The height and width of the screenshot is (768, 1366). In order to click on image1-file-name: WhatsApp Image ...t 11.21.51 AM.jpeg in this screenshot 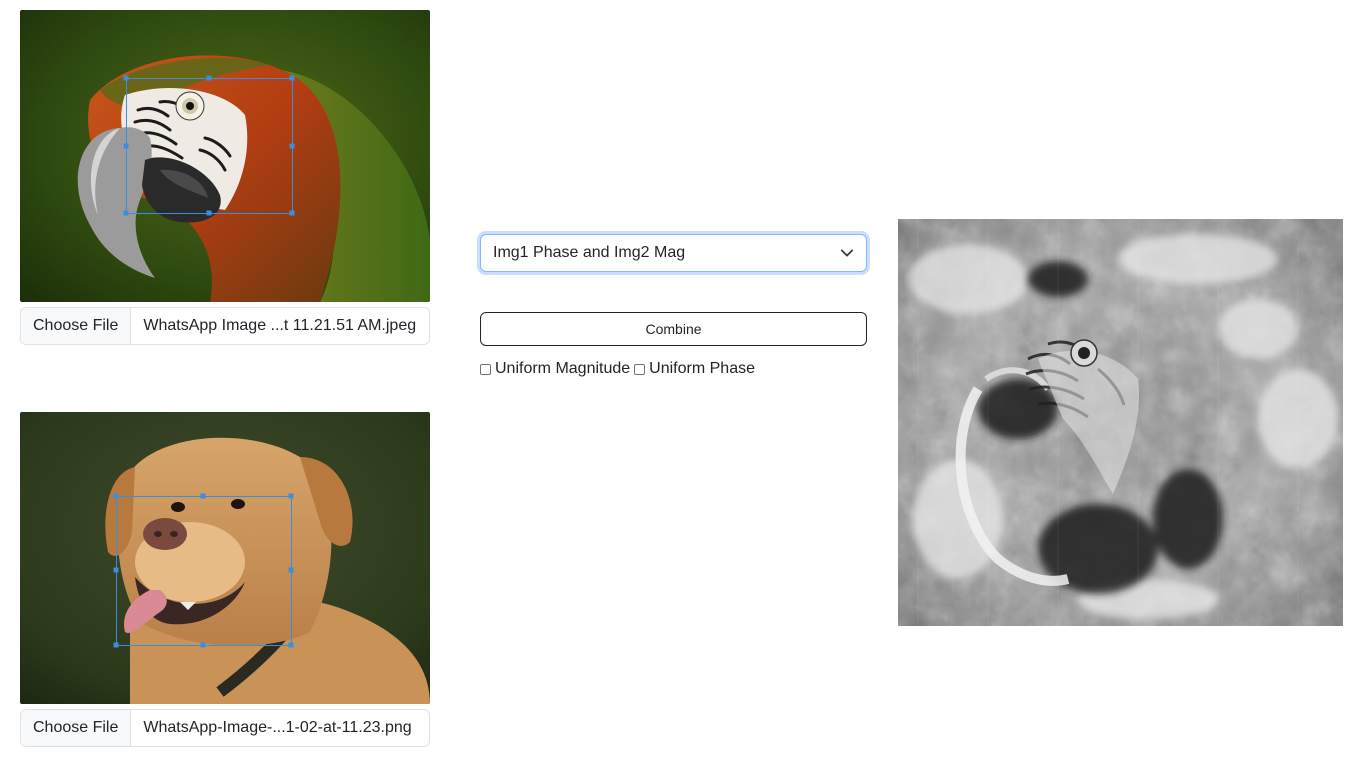, I will do `click(280, 325)`.